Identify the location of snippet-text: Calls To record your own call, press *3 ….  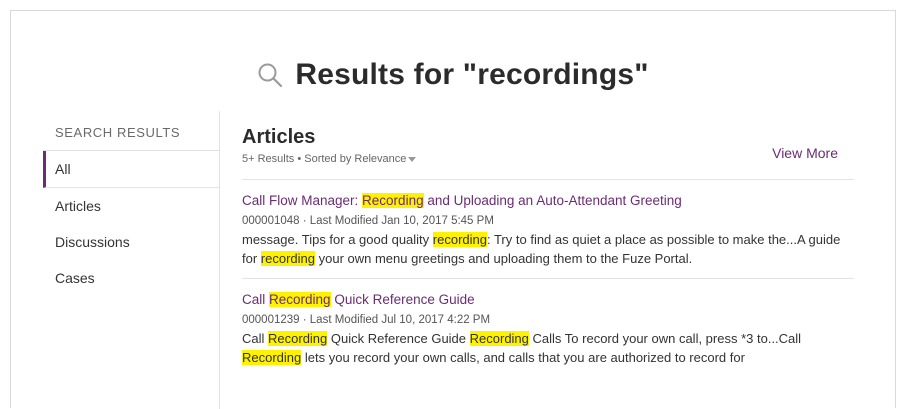
(665, 338).